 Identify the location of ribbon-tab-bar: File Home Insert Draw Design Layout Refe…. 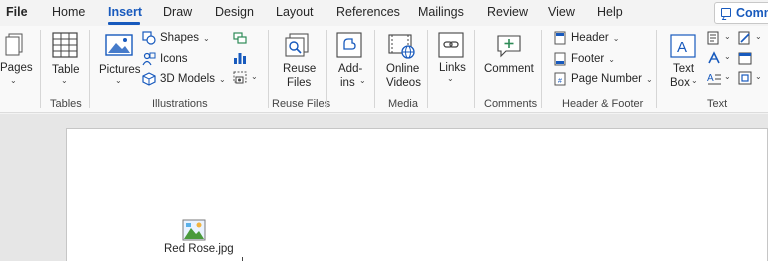
(384, 13).